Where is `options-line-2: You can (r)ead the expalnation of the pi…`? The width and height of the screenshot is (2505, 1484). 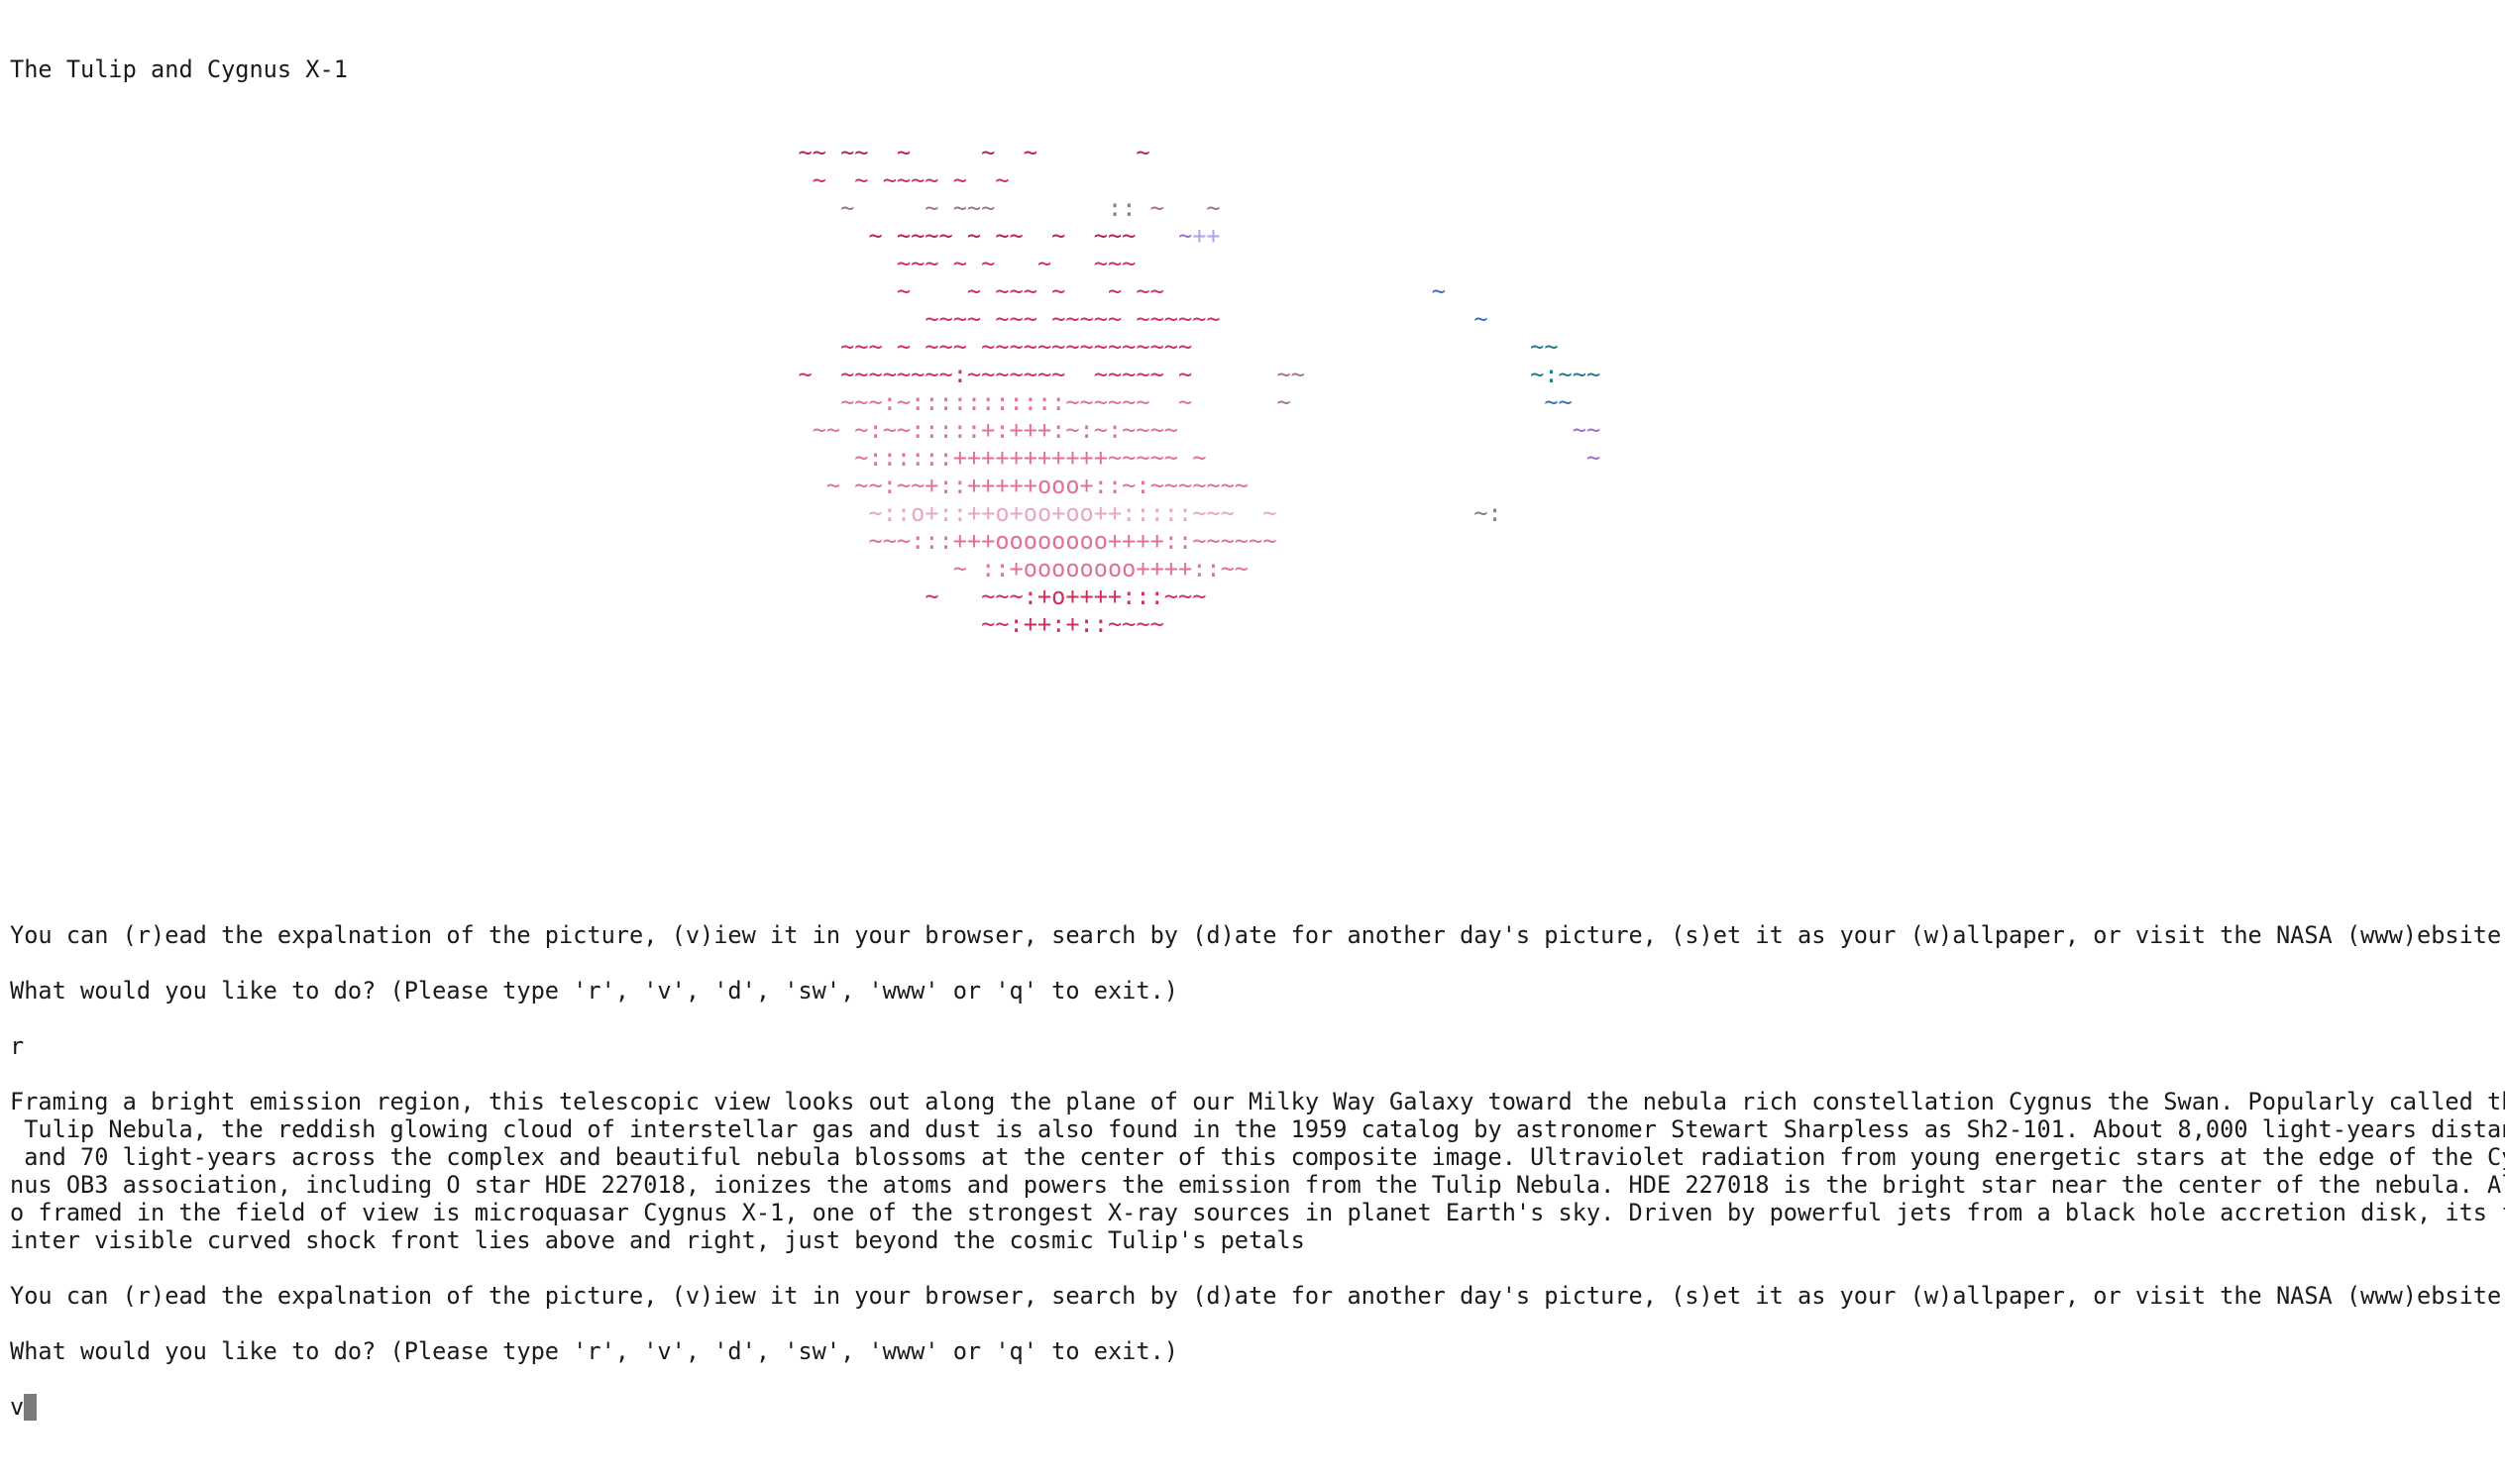
options-line-2: You can (r)ead the expalnation of the pi… is located at coordinates (1257, 1296).